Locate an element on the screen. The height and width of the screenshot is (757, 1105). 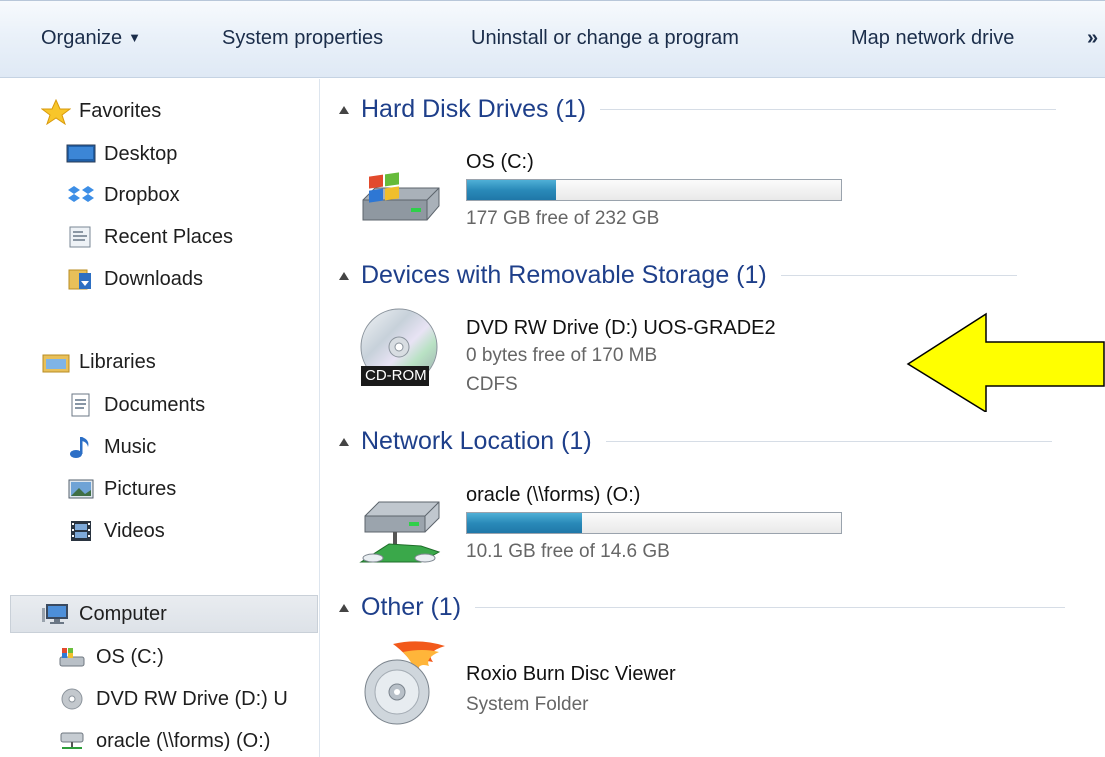
dropbox-icon is located at coordinates (81, 195).